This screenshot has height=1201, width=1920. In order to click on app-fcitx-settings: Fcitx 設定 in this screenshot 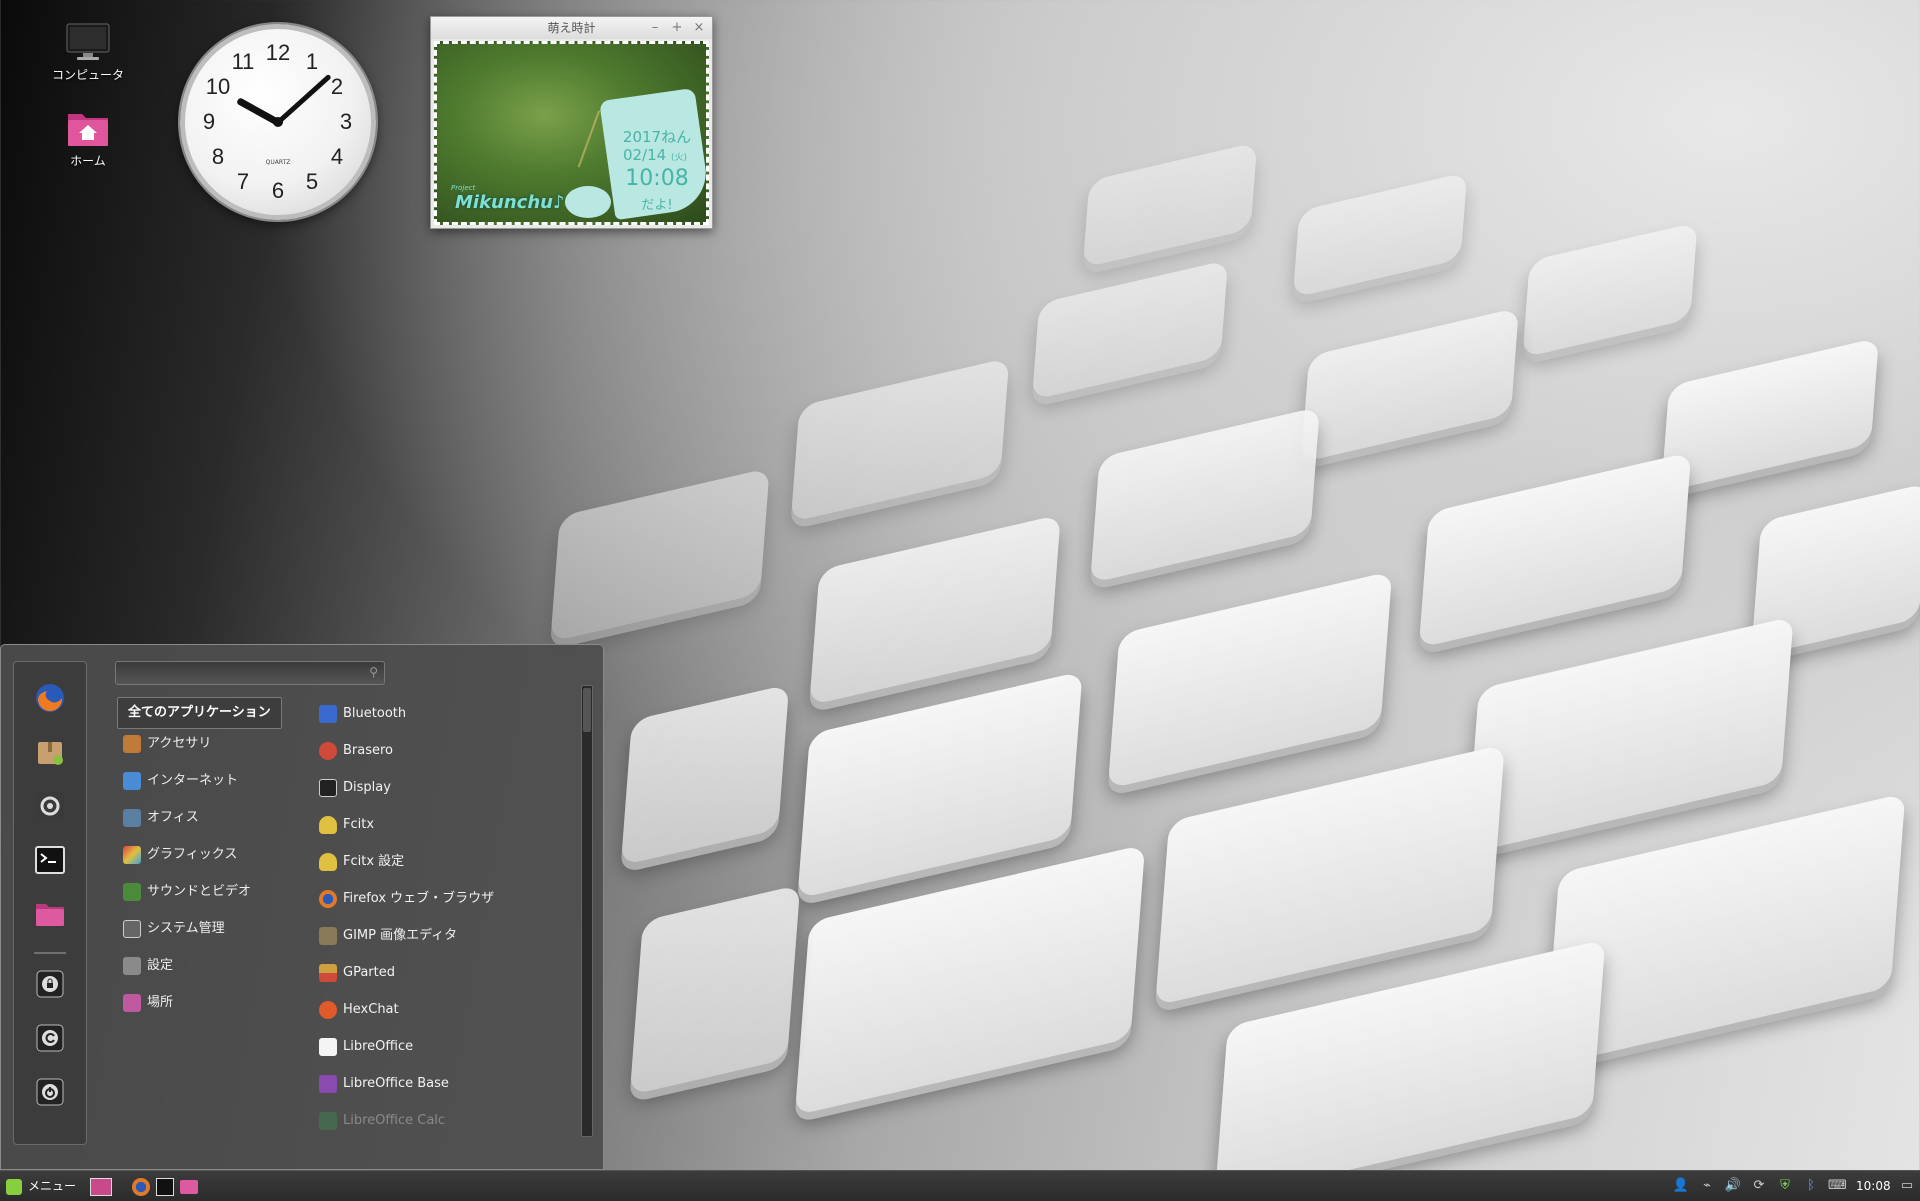, I will do `click(361, 862)`.